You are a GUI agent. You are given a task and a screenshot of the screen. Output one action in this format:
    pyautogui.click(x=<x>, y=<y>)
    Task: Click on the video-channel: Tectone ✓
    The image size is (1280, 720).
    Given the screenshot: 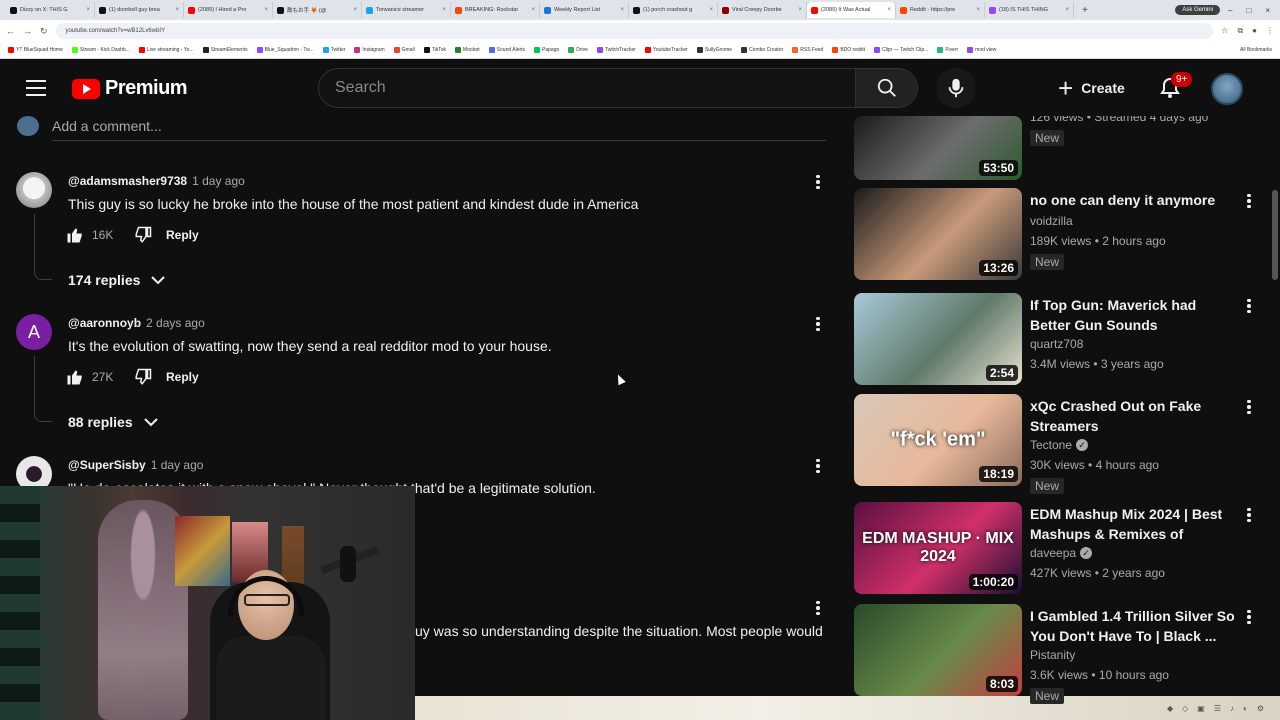 What is the action you would take?
    pyautogui.click(x=1059, y=445)
    